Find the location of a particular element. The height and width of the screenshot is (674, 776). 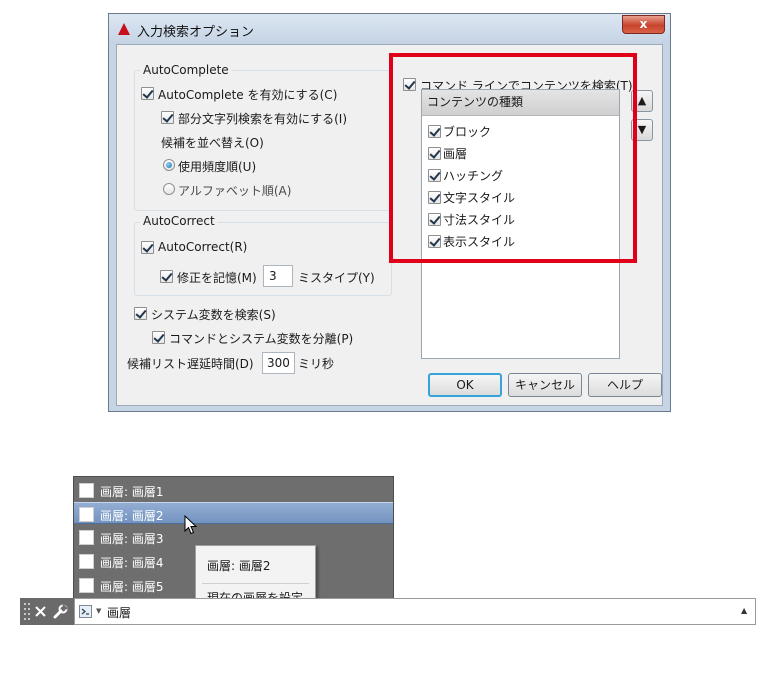

mistype-count-input: 3 is located at coordinates (278, 276).